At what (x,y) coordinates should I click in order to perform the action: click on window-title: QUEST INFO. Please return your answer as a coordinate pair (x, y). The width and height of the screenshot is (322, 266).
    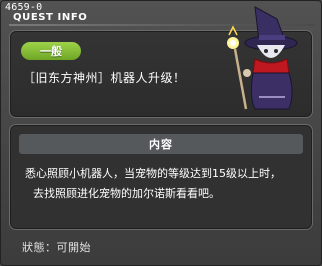
    Looking at the image, I should click on (50, 17).